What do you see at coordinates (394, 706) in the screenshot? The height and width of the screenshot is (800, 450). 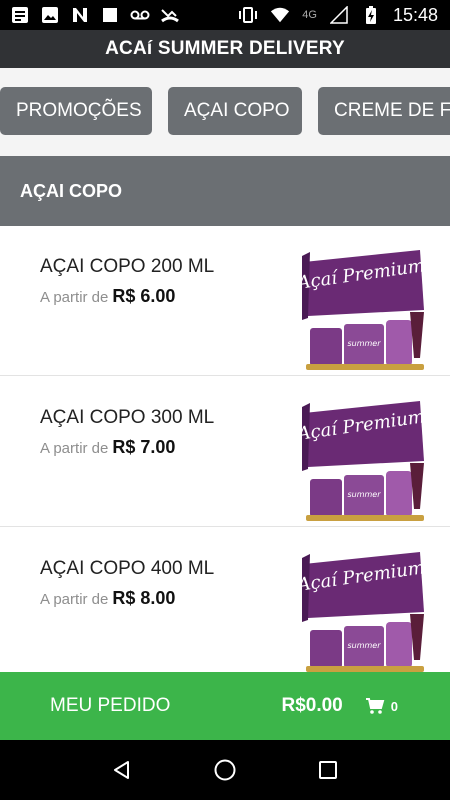 I see `cart-count: 0` at bounding box center [394, 706].